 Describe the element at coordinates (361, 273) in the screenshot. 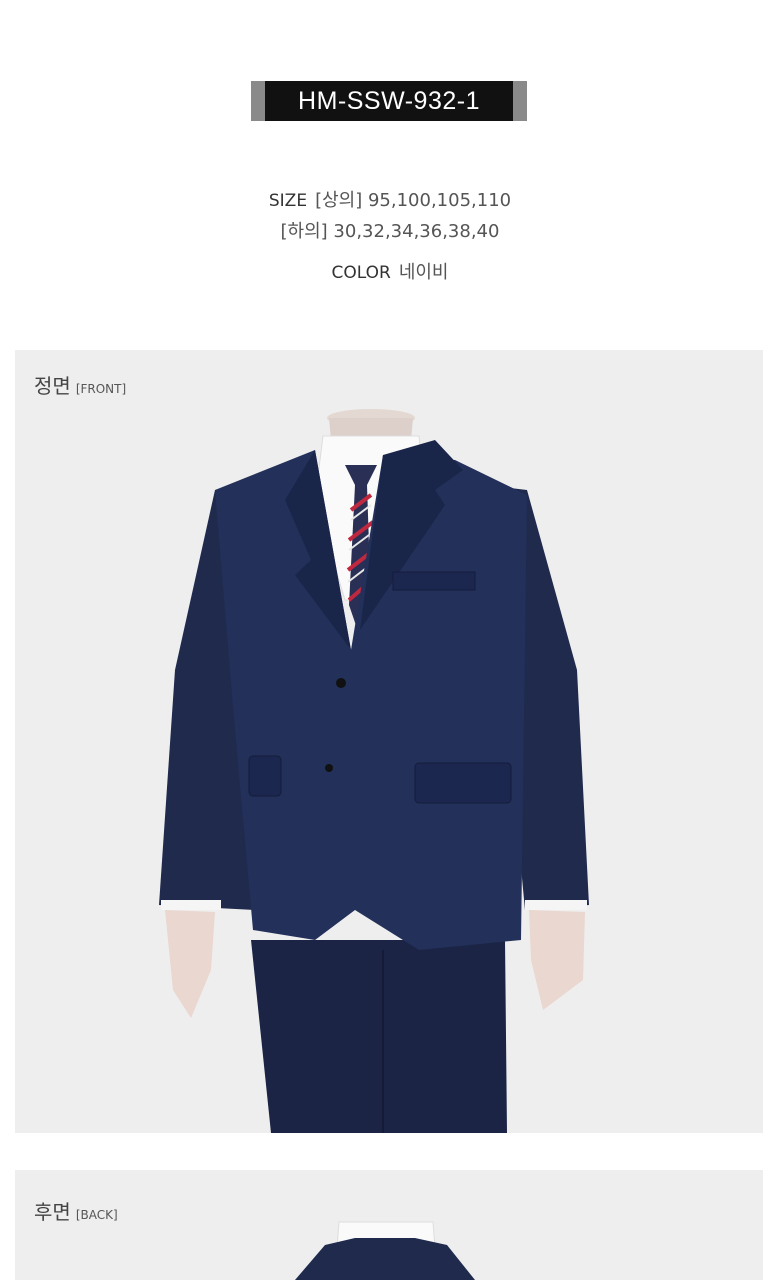

I see `color-key: COLOR` at that location.